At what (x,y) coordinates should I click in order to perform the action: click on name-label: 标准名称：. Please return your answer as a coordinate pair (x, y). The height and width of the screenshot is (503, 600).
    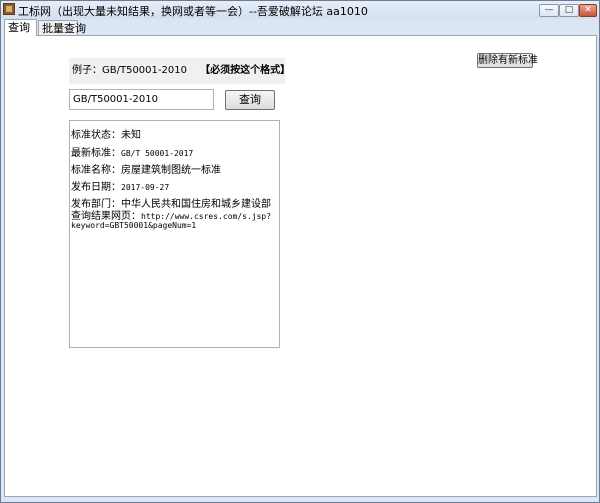
    Looking at the image, I should click on (96, 170).